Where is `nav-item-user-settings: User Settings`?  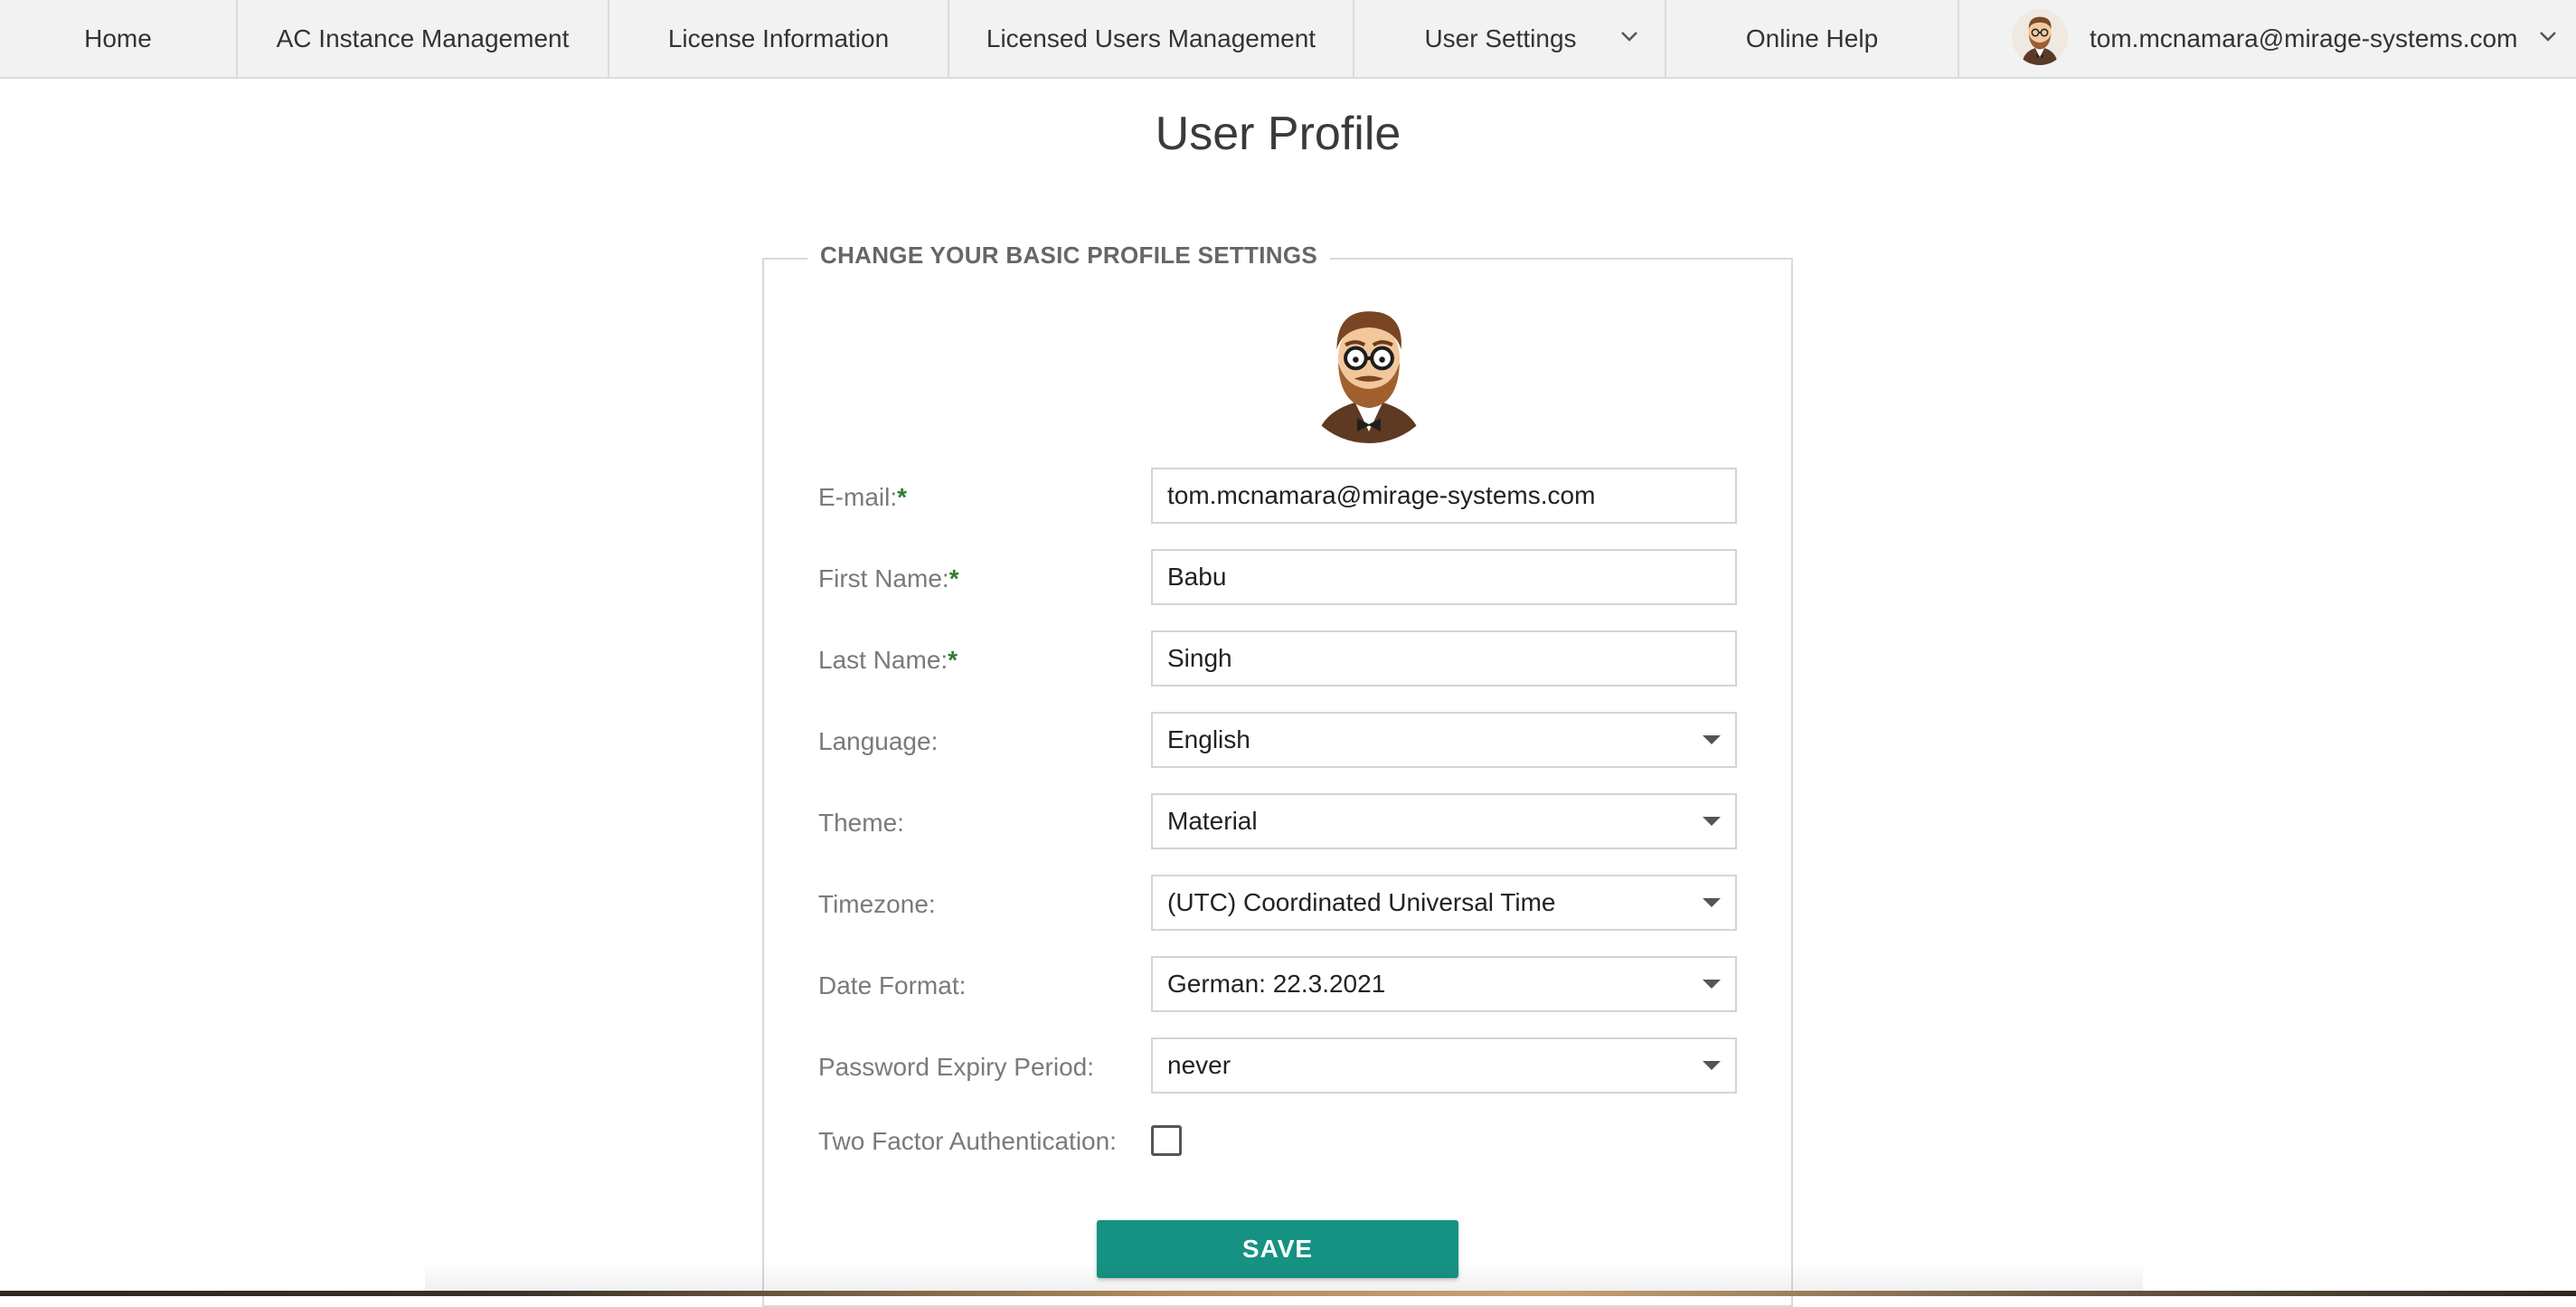
nav-item-user-settings: User Settings is located at coordinates (1510, 38).